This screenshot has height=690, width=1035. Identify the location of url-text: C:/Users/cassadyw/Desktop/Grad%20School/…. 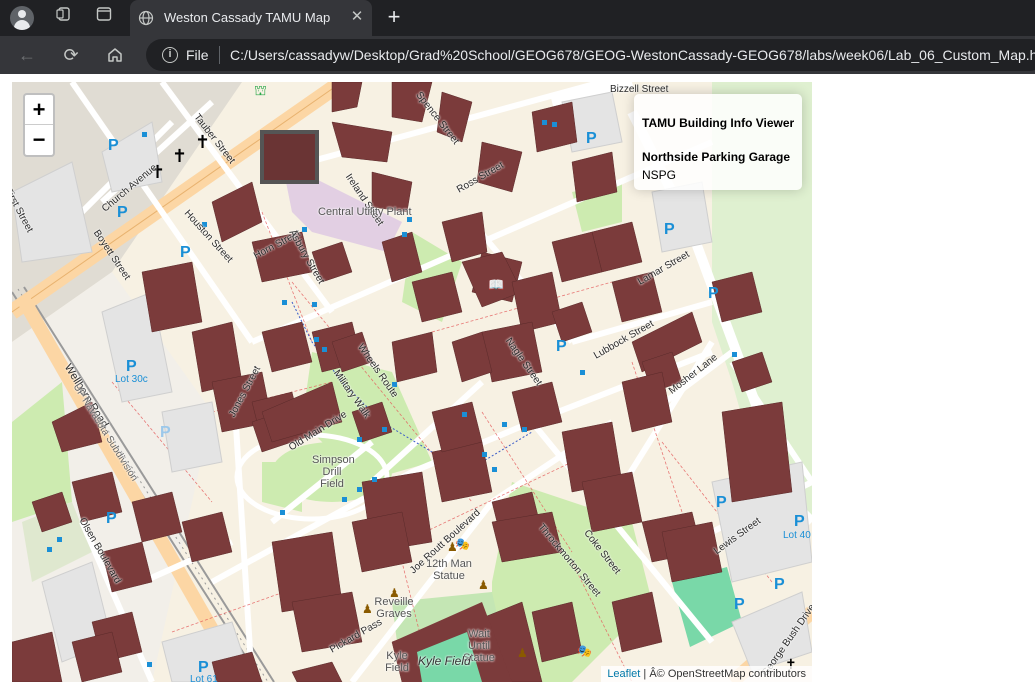
(632, 55).